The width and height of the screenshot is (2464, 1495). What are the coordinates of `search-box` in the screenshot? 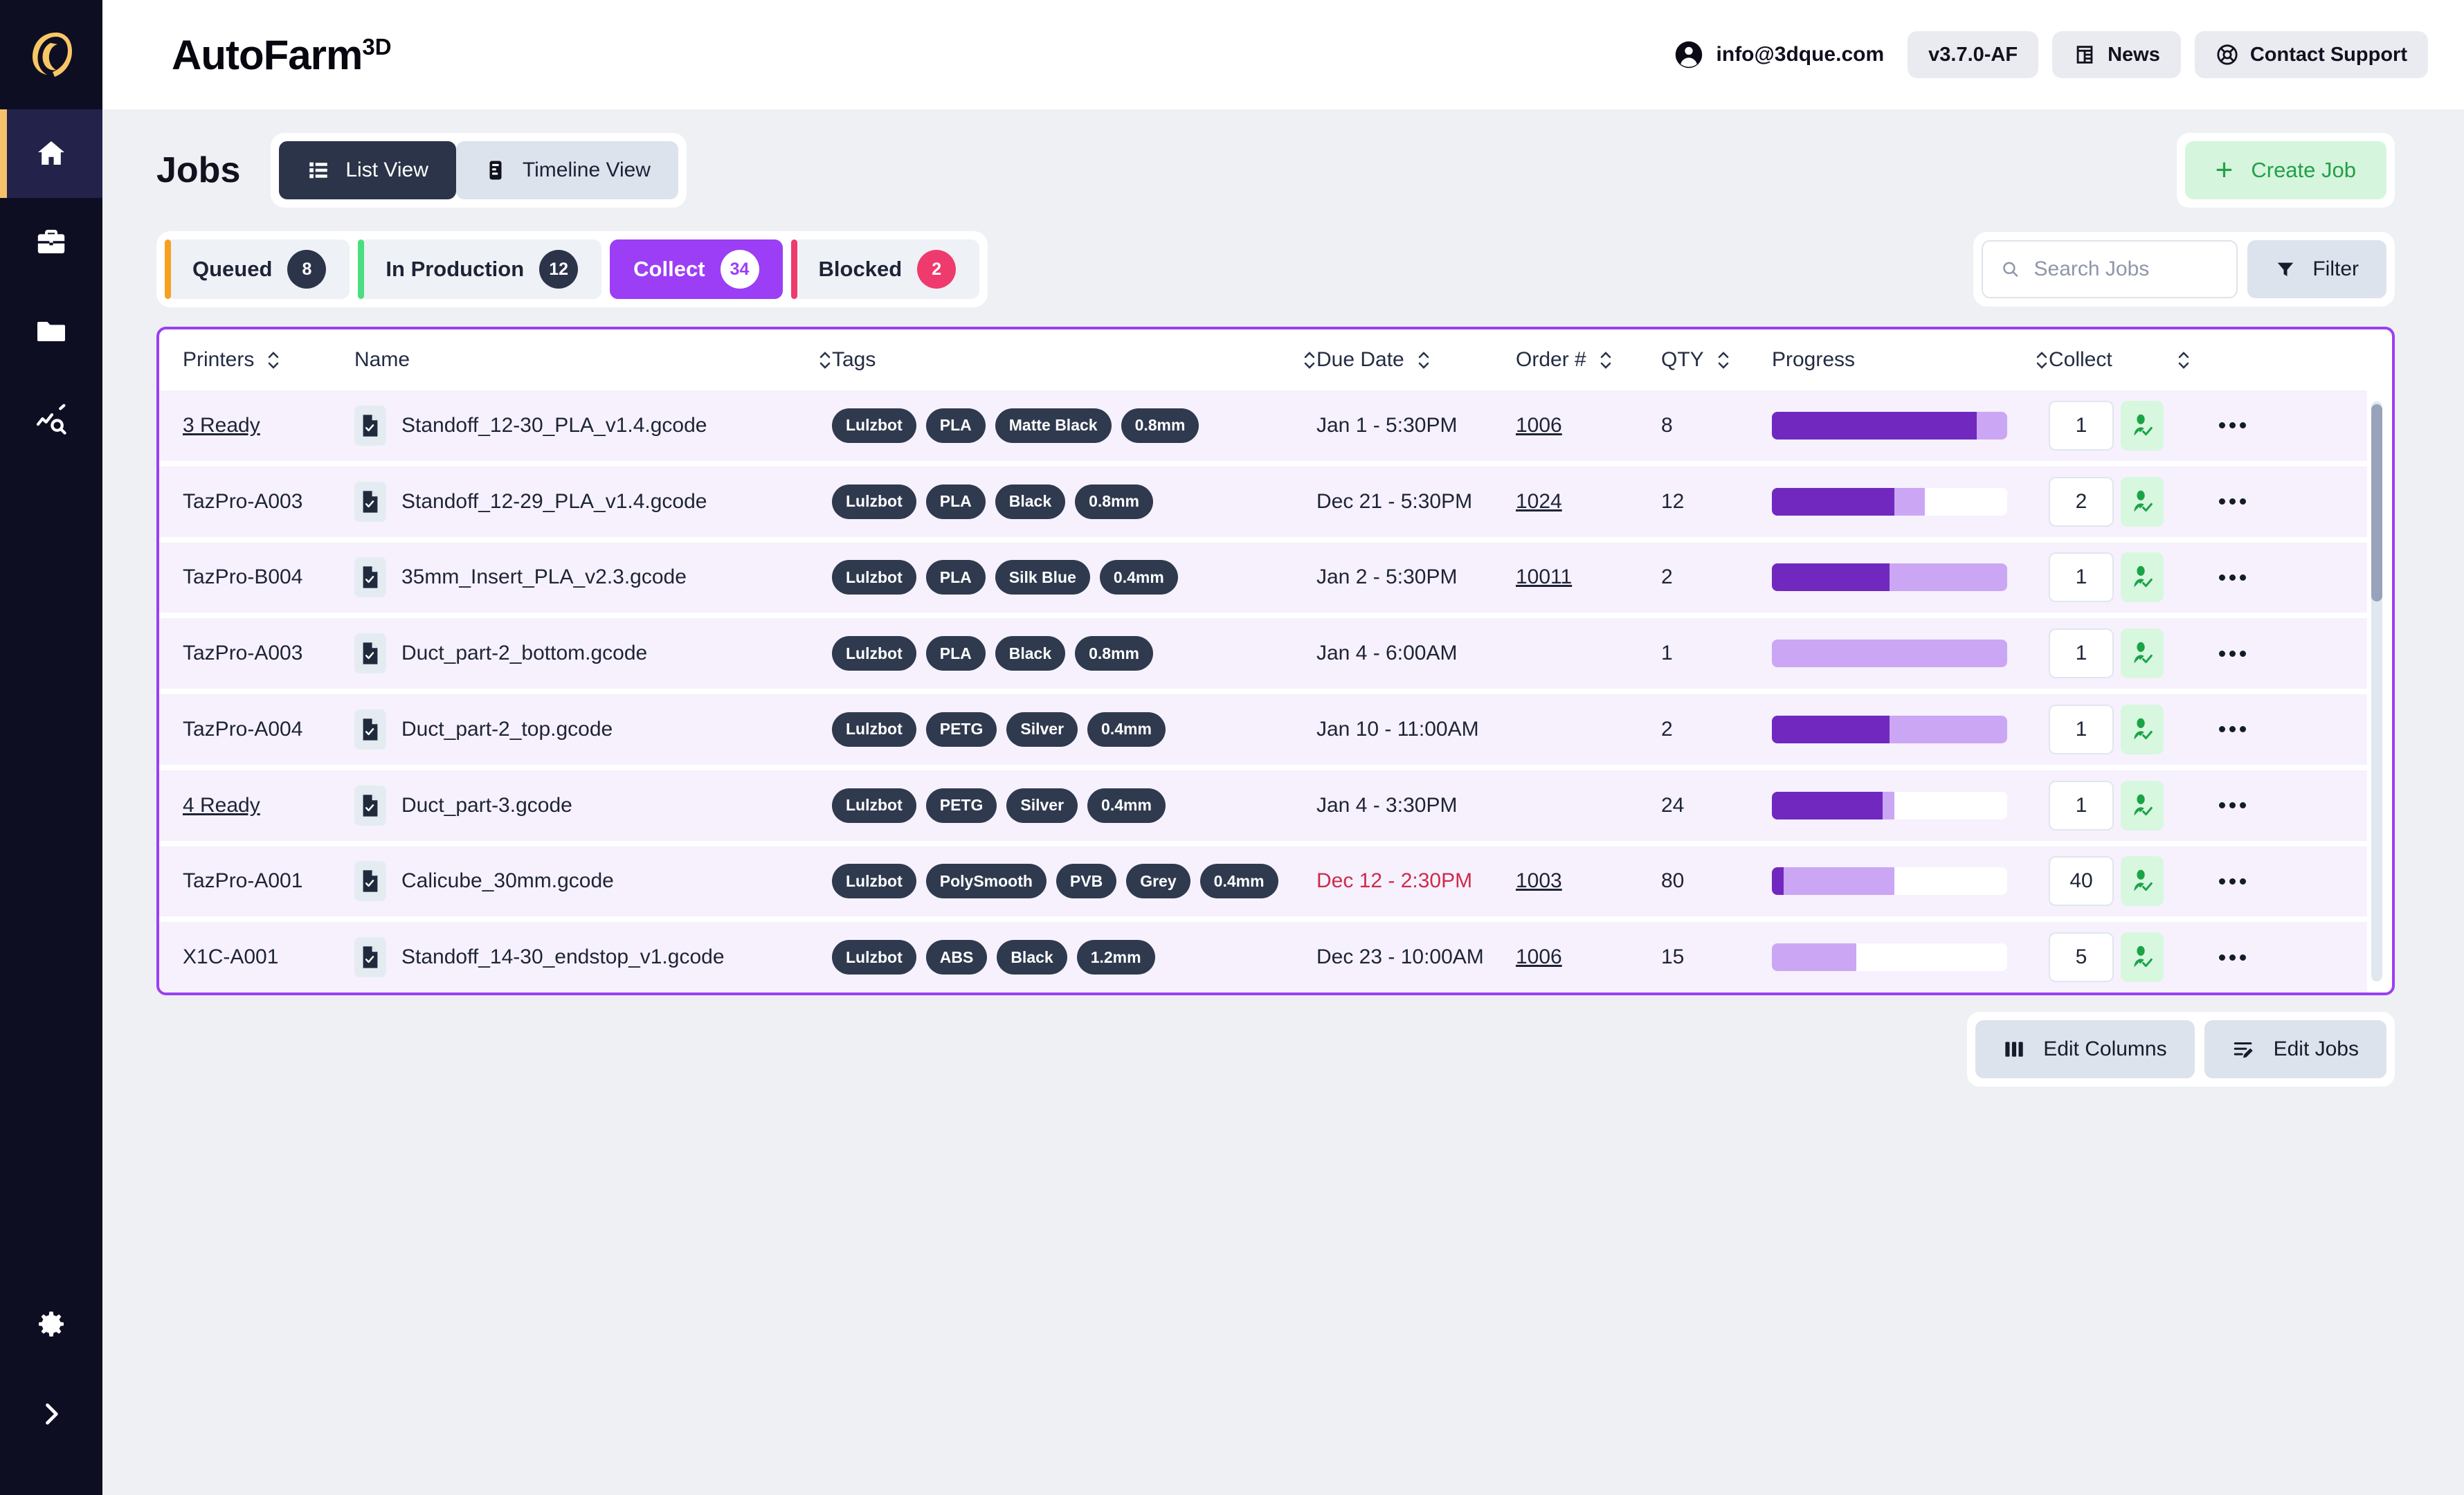 It's located at (2110, 269).